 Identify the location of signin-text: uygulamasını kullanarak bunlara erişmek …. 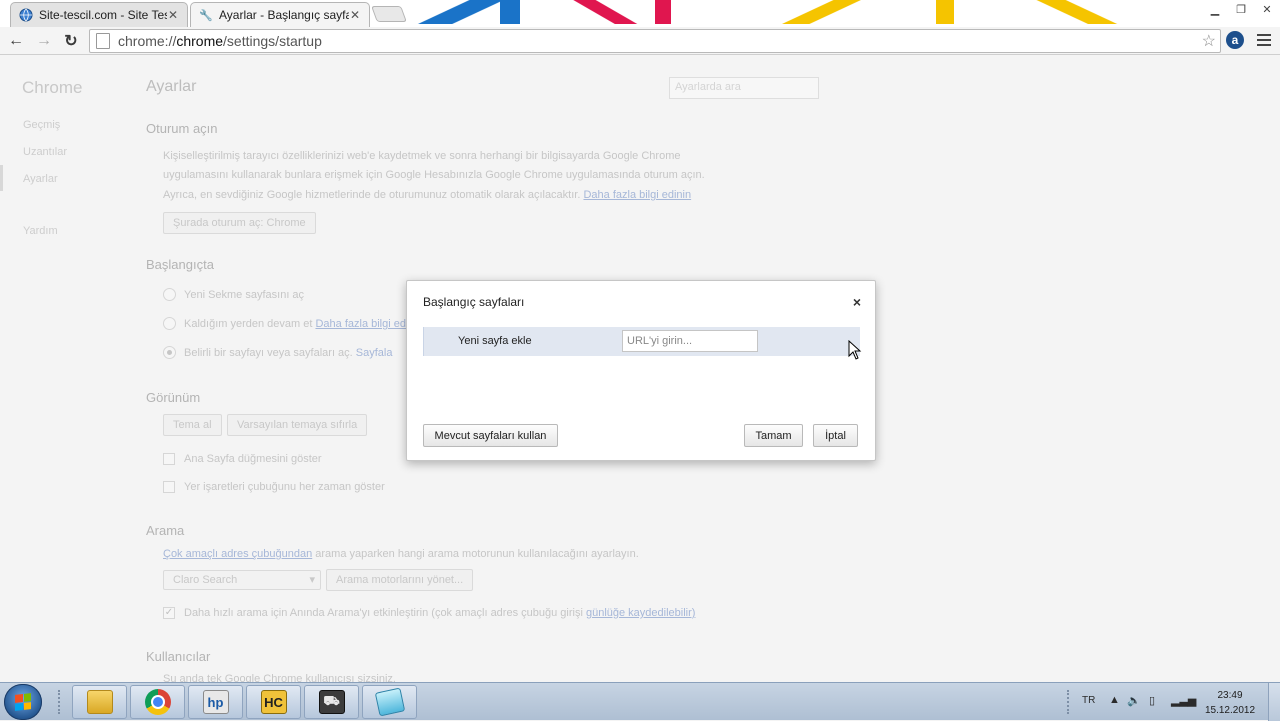
(434, 175).